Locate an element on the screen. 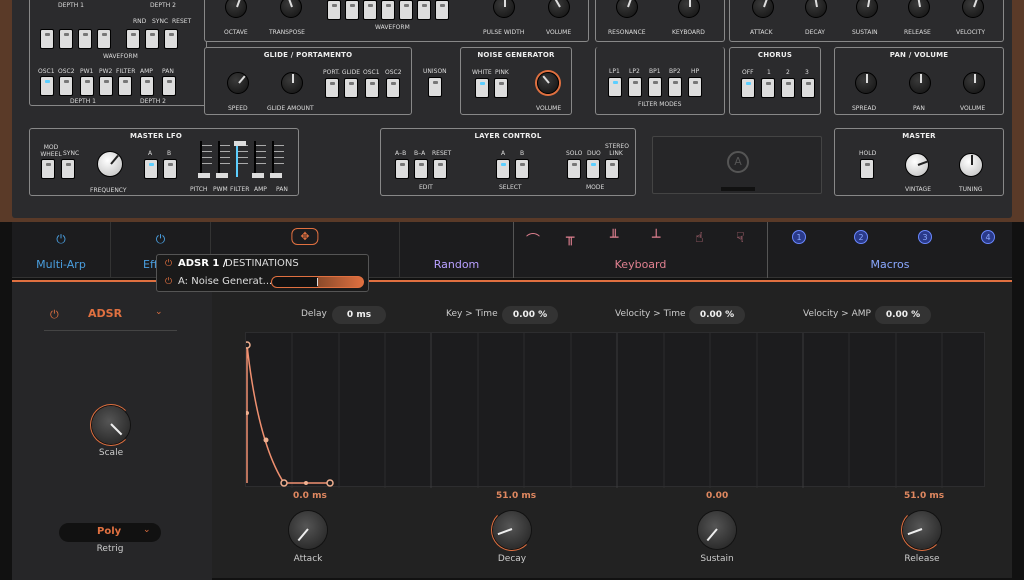 Image resolution: width=1024 pixels, height=580 pixels. lfo-fader-pwm is located at coordinates (223, 159).